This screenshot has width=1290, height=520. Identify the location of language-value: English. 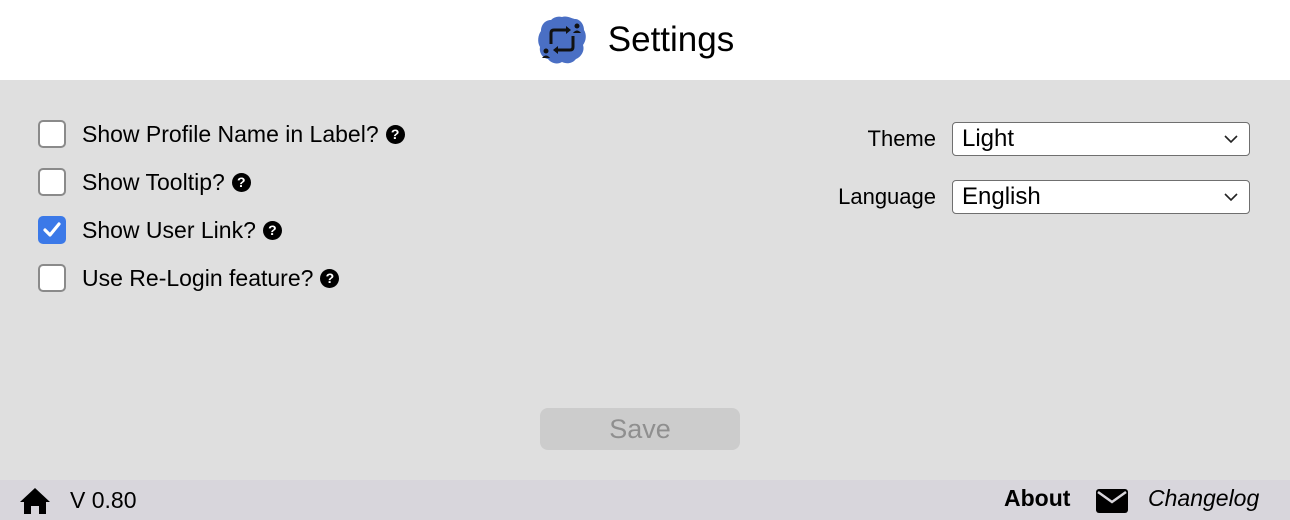
(1001, 196).